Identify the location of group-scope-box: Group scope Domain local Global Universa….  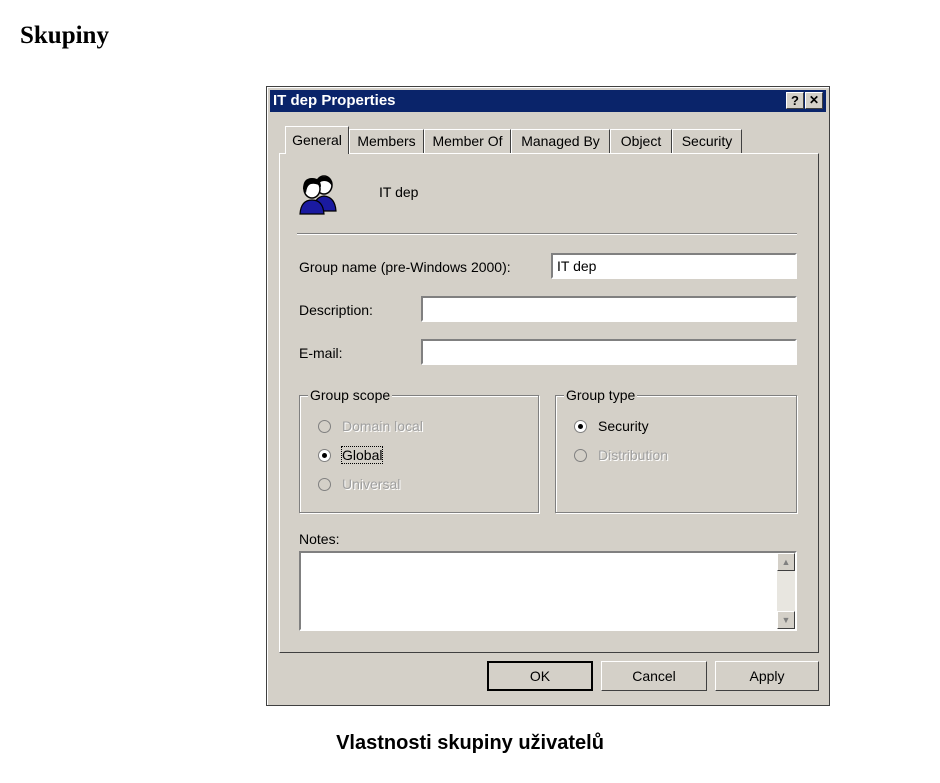
(419, 450).